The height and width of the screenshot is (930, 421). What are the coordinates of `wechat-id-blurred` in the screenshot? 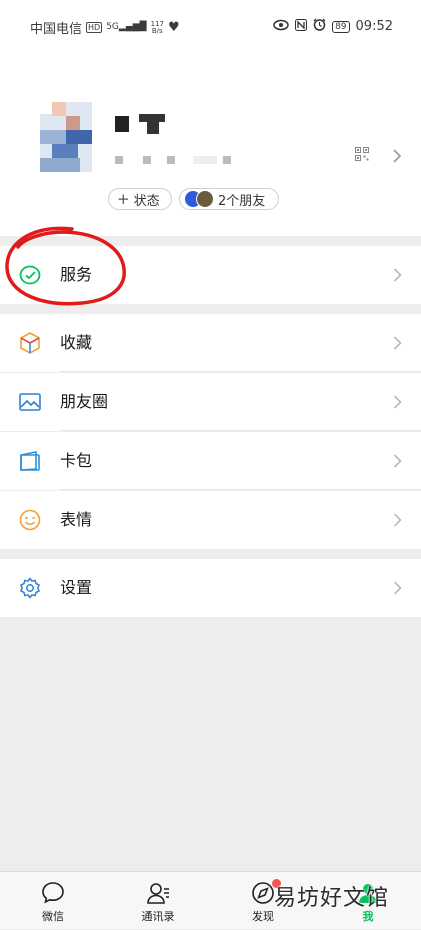 It's located at (177, 160).